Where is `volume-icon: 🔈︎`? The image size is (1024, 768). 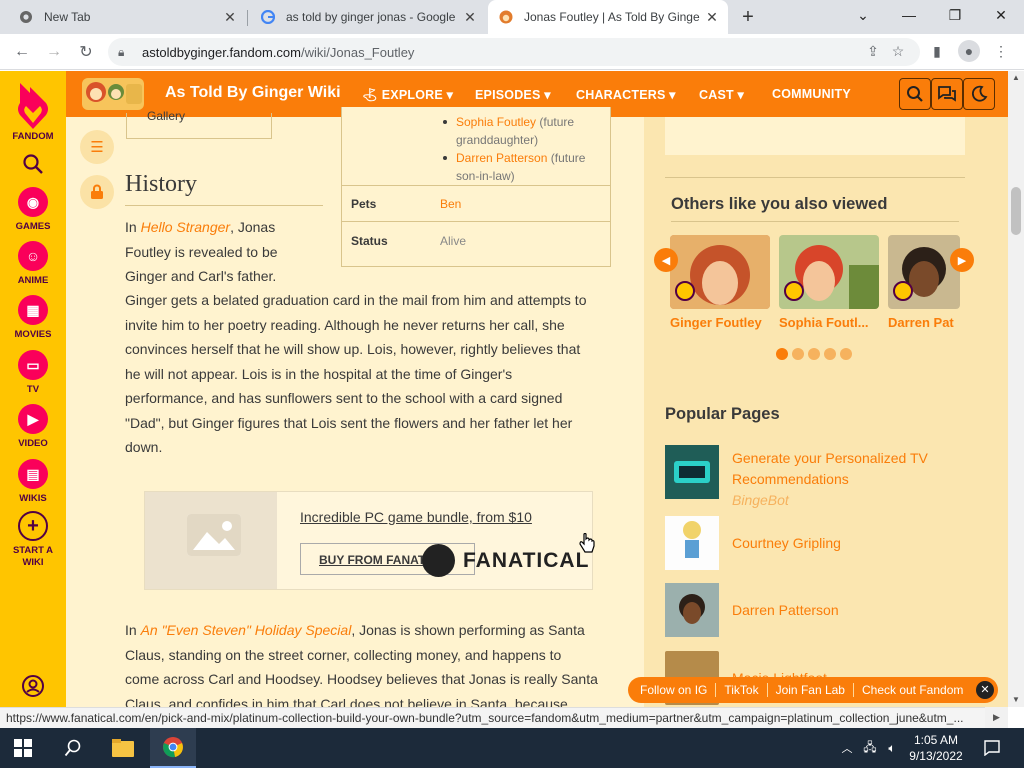
volume-icon: 🔈︎ is located at coordinates (892, 748).